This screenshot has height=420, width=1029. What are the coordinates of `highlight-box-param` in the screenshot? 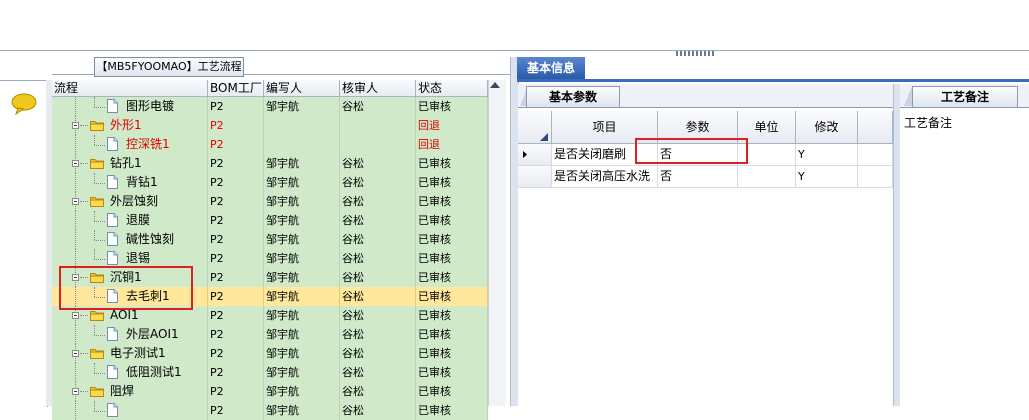 It's located at (691, 151).